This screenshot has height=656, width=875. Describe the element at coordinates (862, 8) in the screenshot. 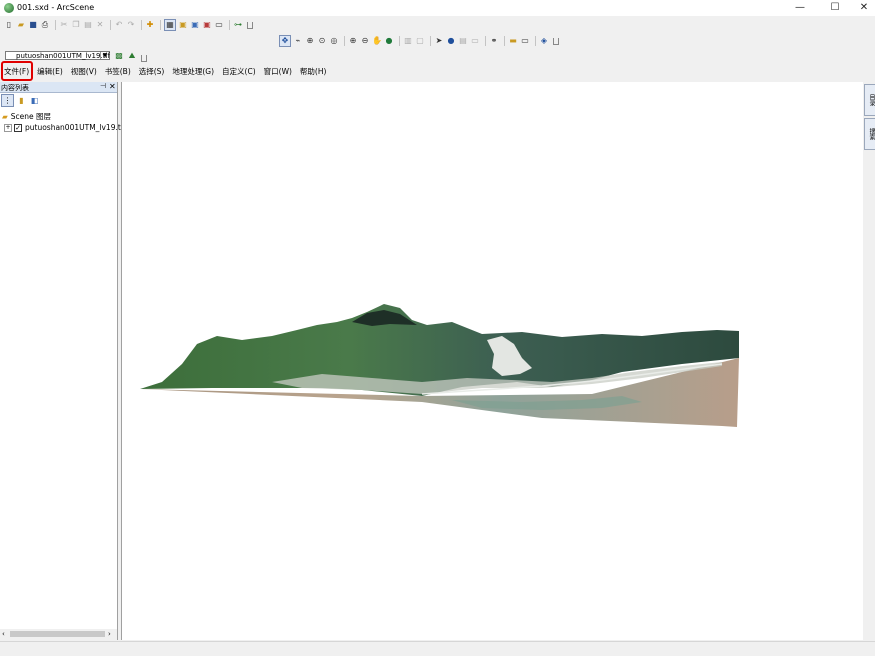

I see `close-button: ✕` at that location.